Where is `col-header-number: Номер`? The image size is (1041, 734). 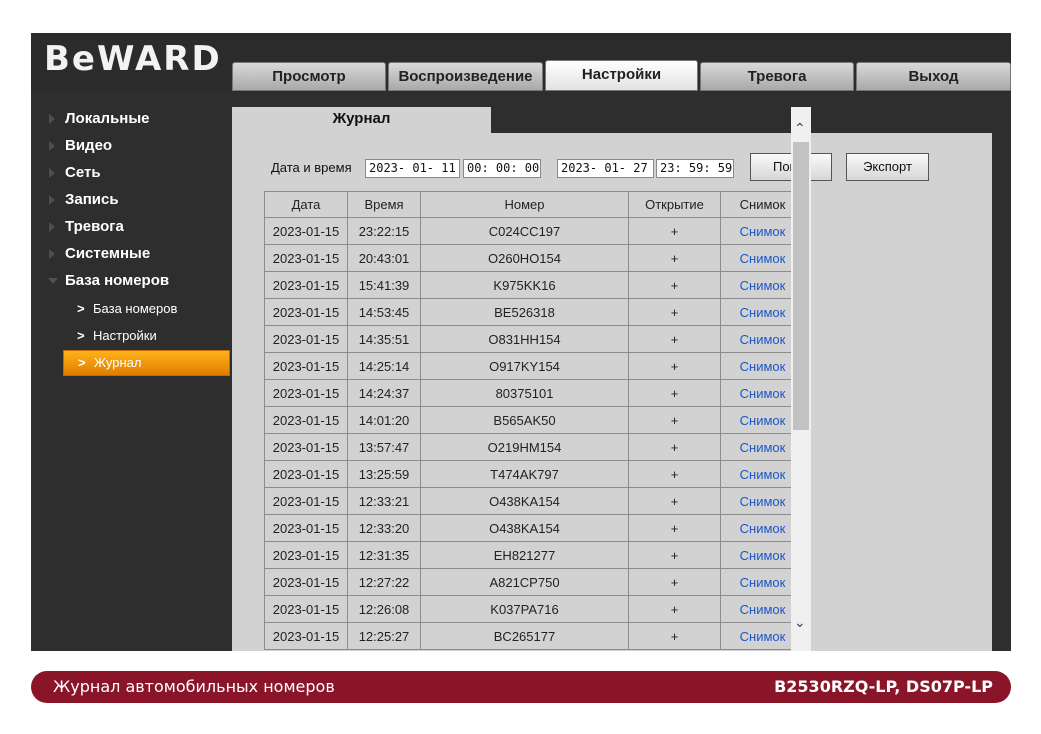
col-header-number: Номер is located at coordinates (524, 204).